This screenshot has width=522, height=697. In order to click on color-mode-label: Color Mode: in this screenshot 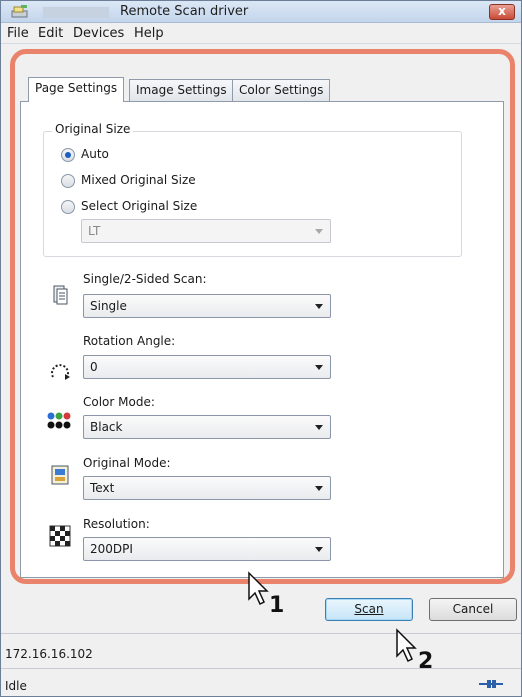, I will do `click(119, 402)`.